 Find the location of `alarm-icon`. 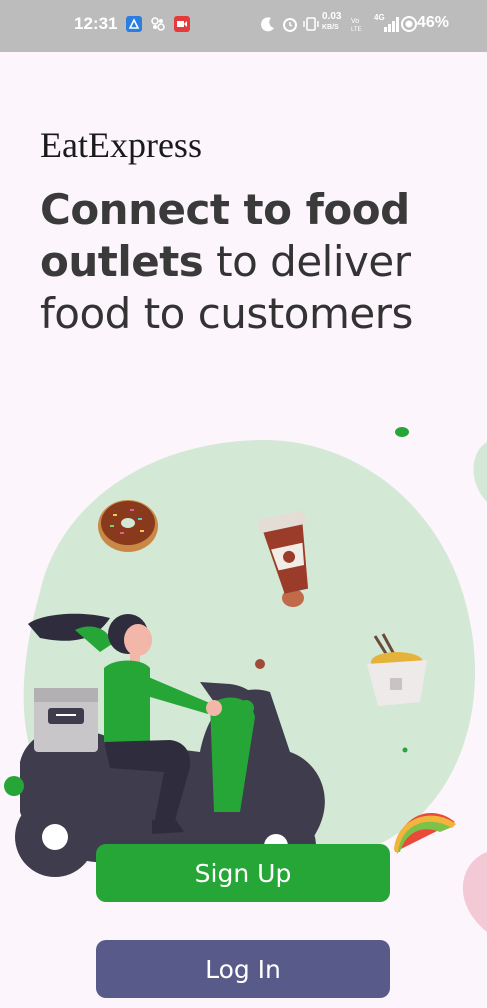

alarm-icon is located at coordinates (290, 25).